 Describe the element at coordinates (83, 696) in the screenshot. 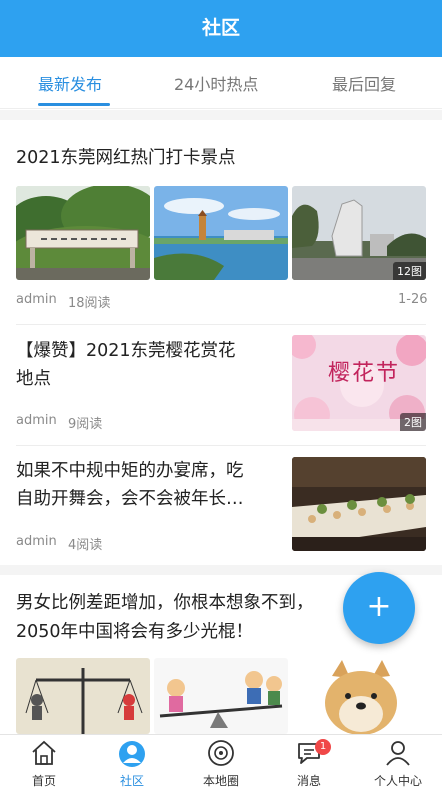

I see `post-image-scales` at that location.